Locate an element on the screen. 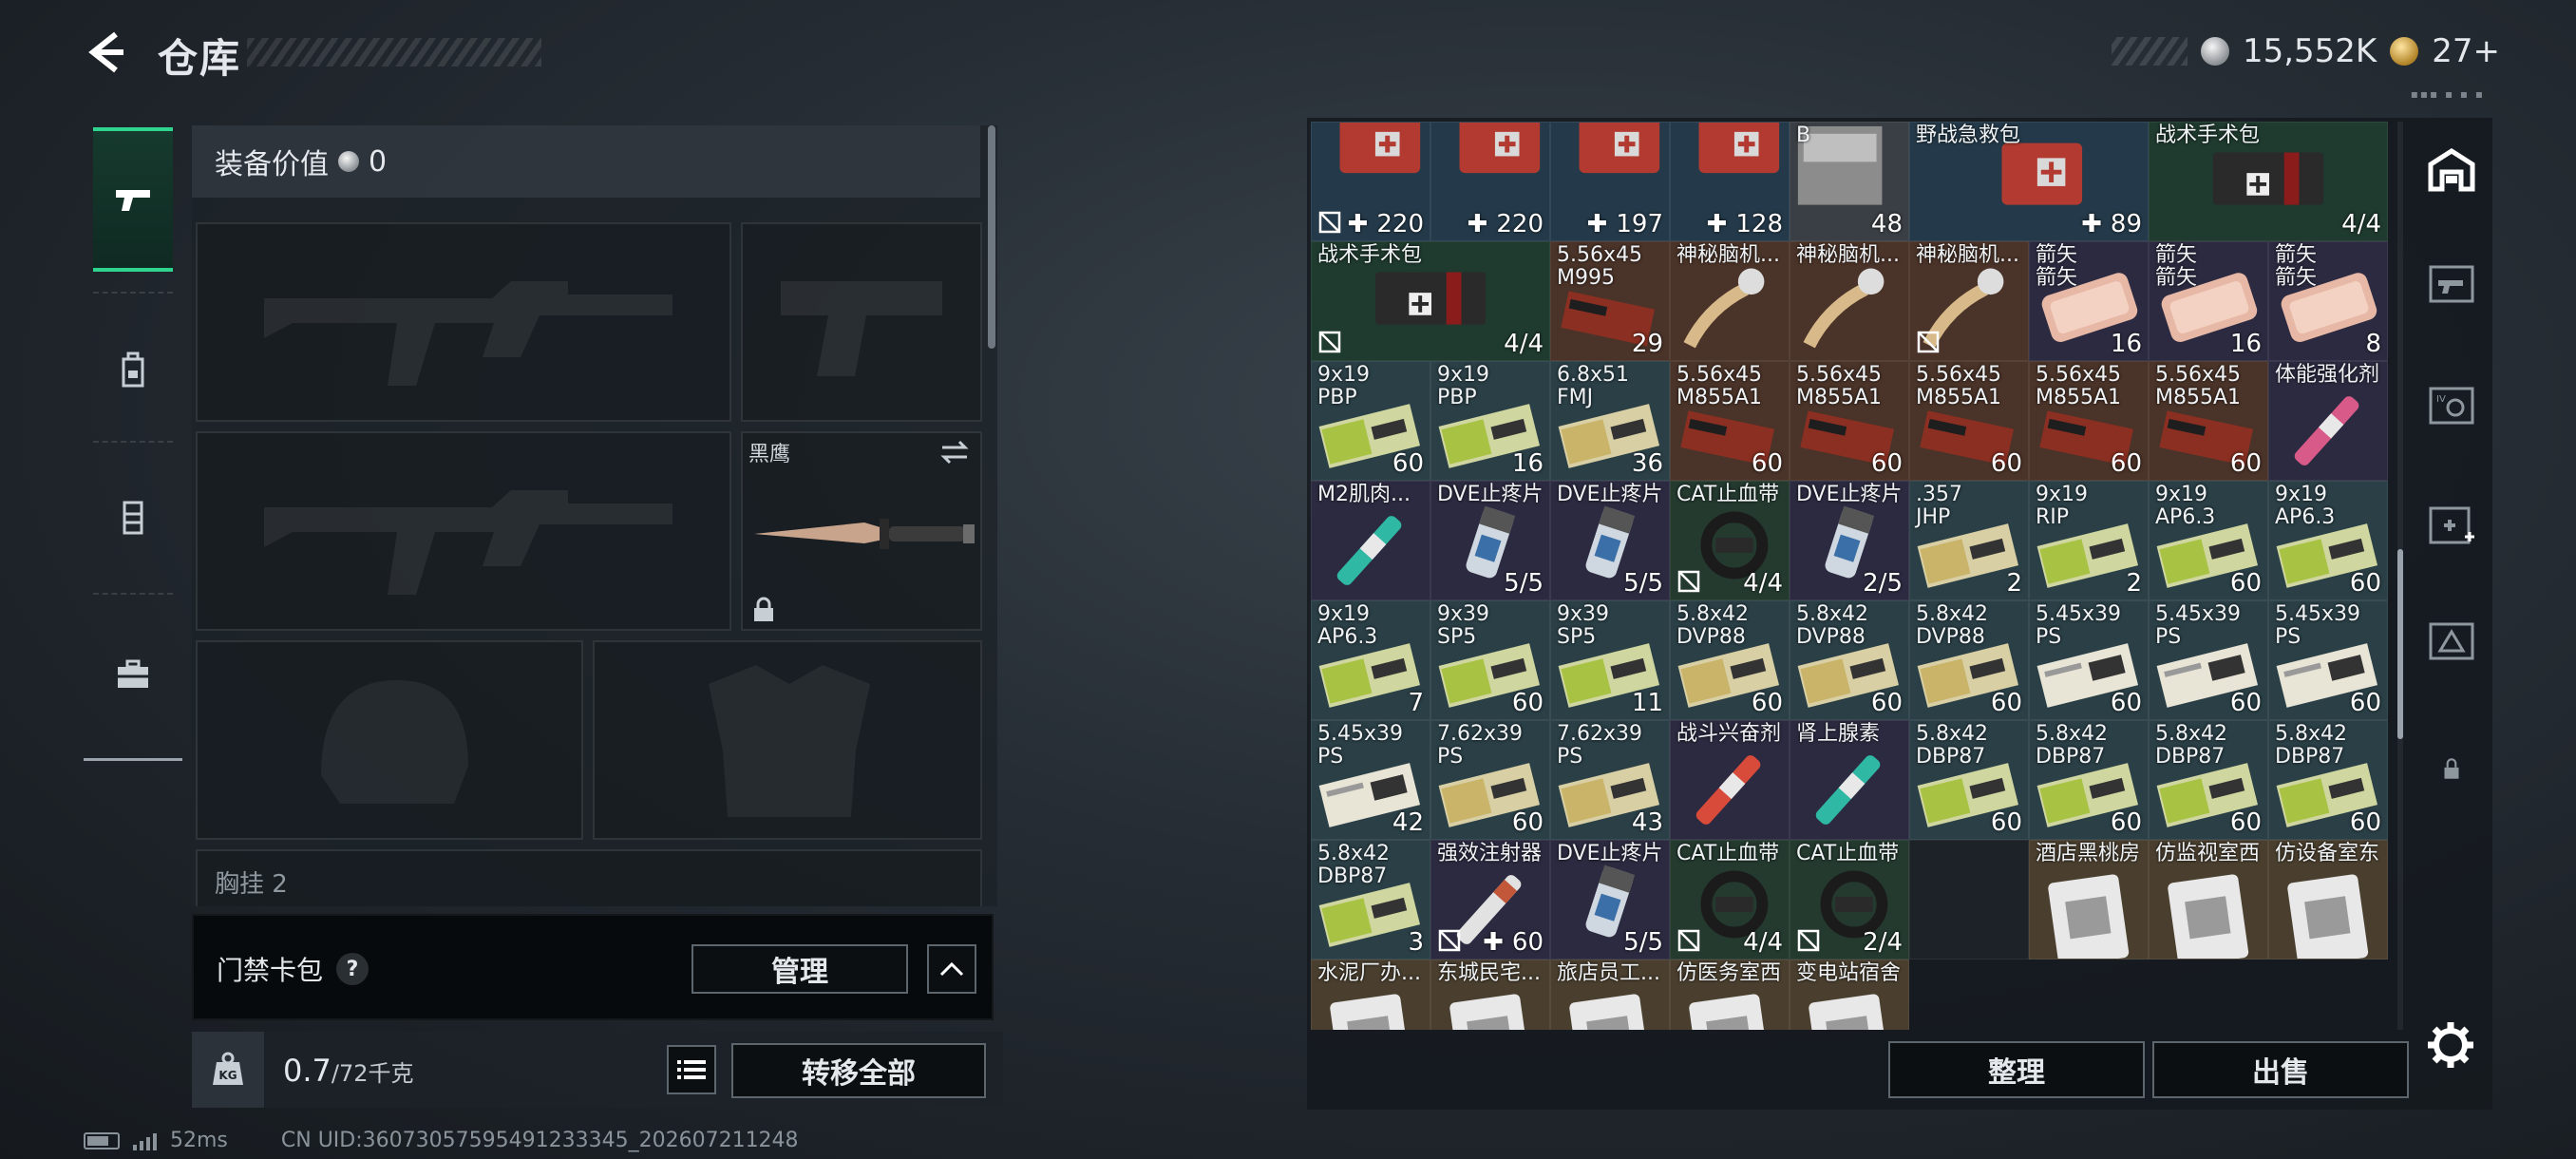 The height and width of the screenshot is (1159, 2576). tab-equipment-storage: IV is located at coordinates (2451, 405).